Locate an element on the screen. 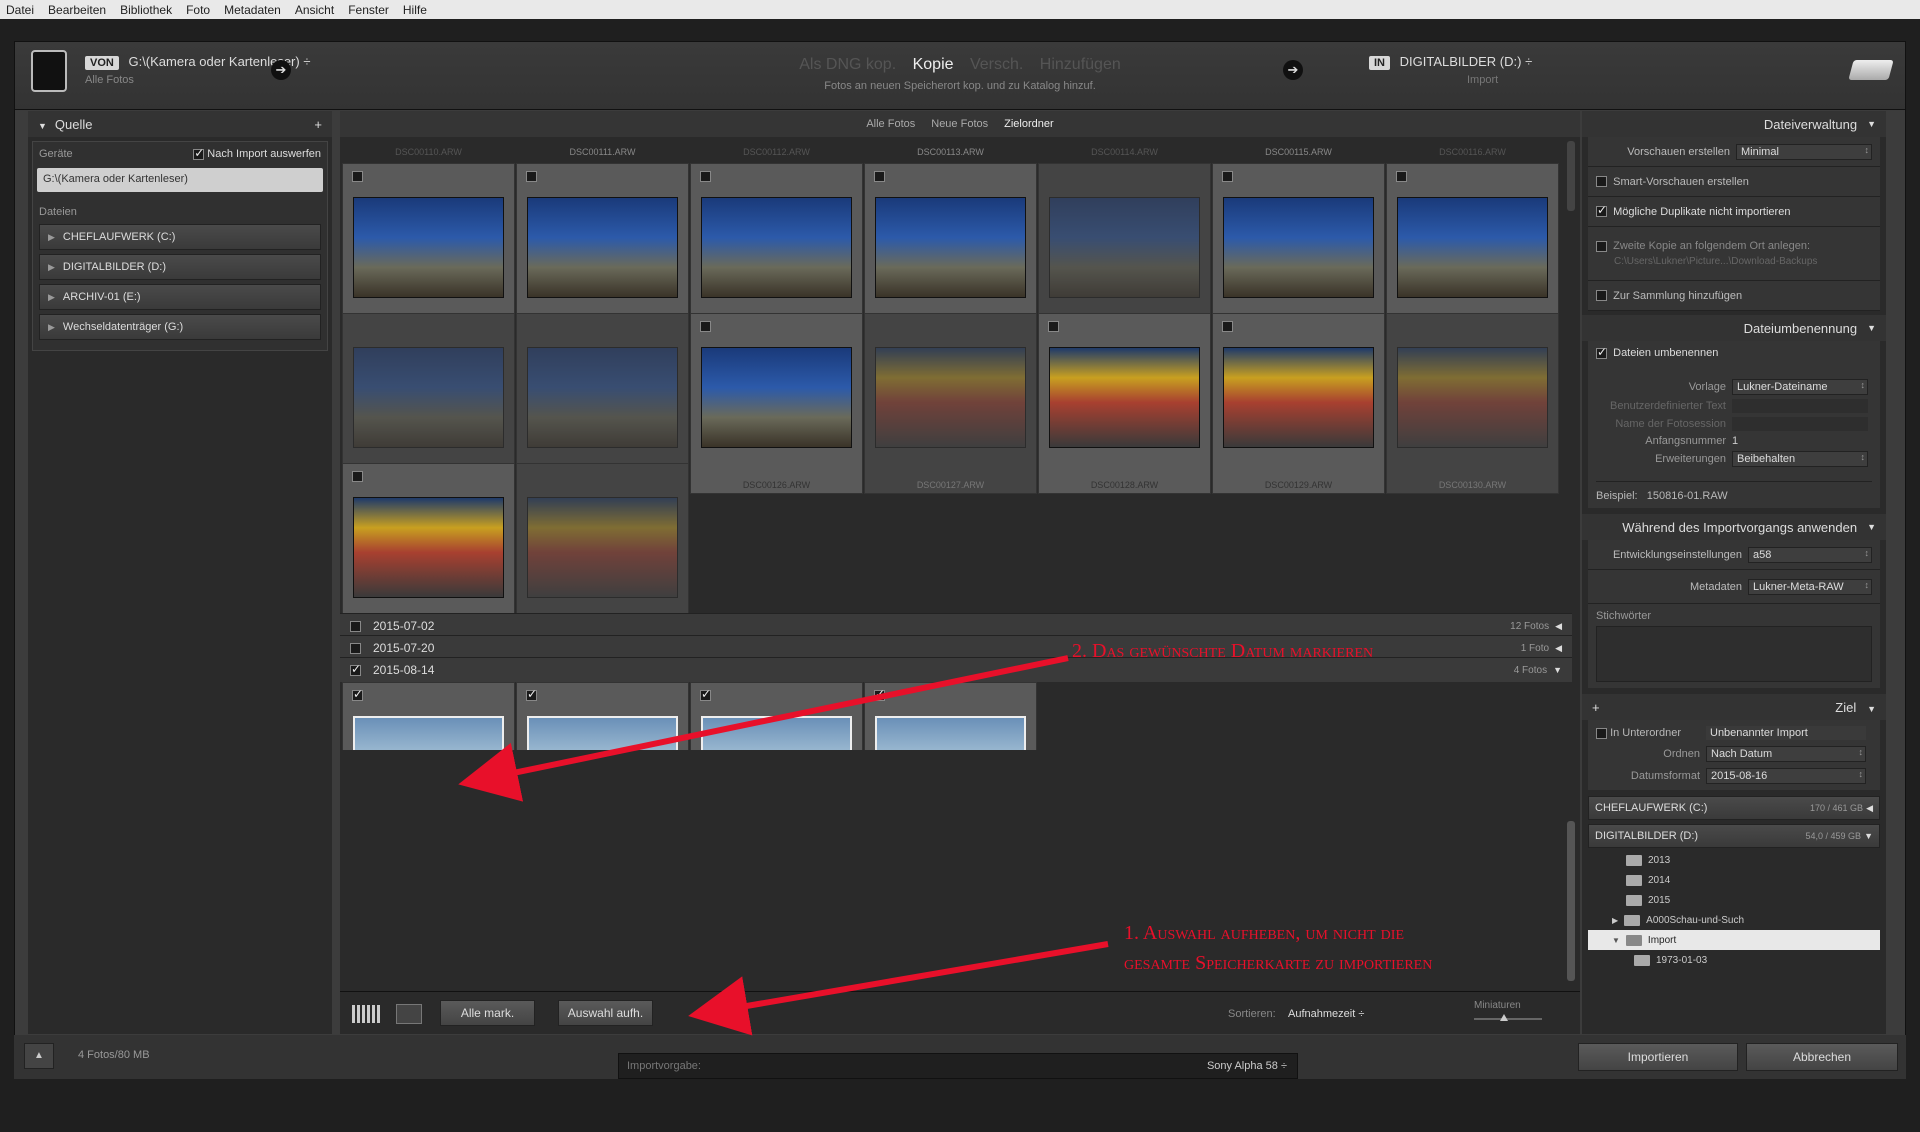 The image size is (1920, 1132). menu-foto: Foto is located at coordinates (198, 10).